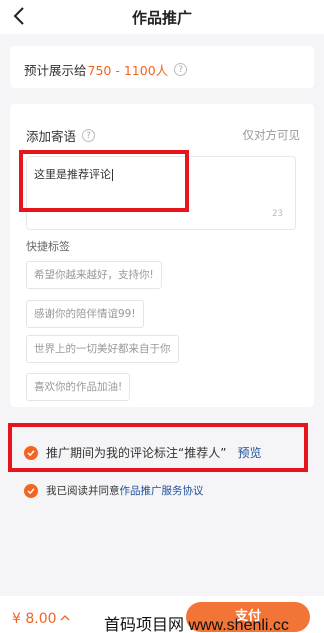  Describe the element at coordinates (55, 70) in the screenshot. I see `estimate-label: 预计展示给` at that location.